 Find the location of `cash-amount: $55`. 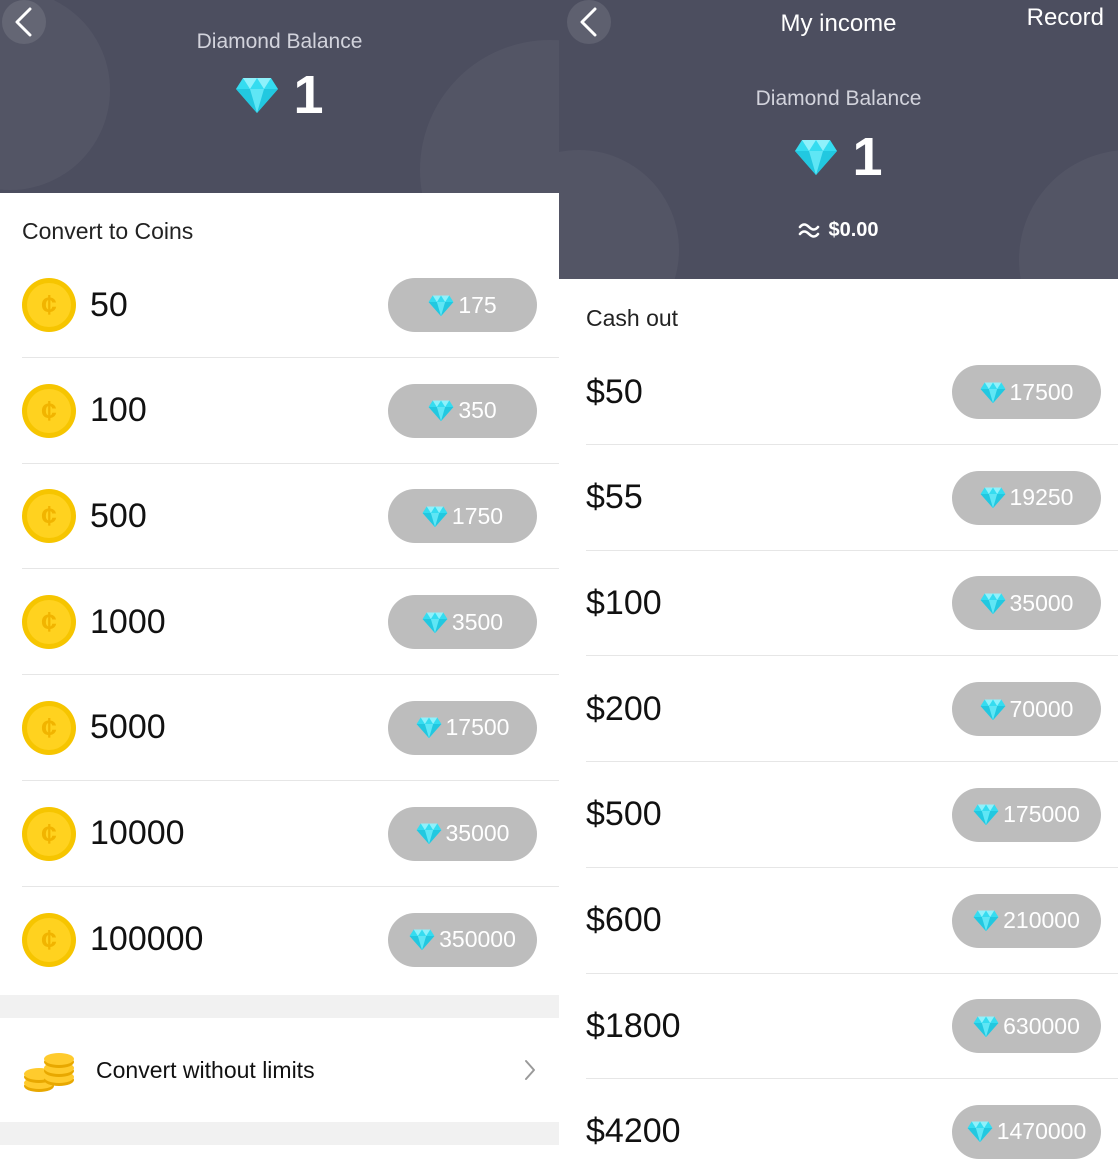

cash-amount: $55 is located at coordinates (614, 497).